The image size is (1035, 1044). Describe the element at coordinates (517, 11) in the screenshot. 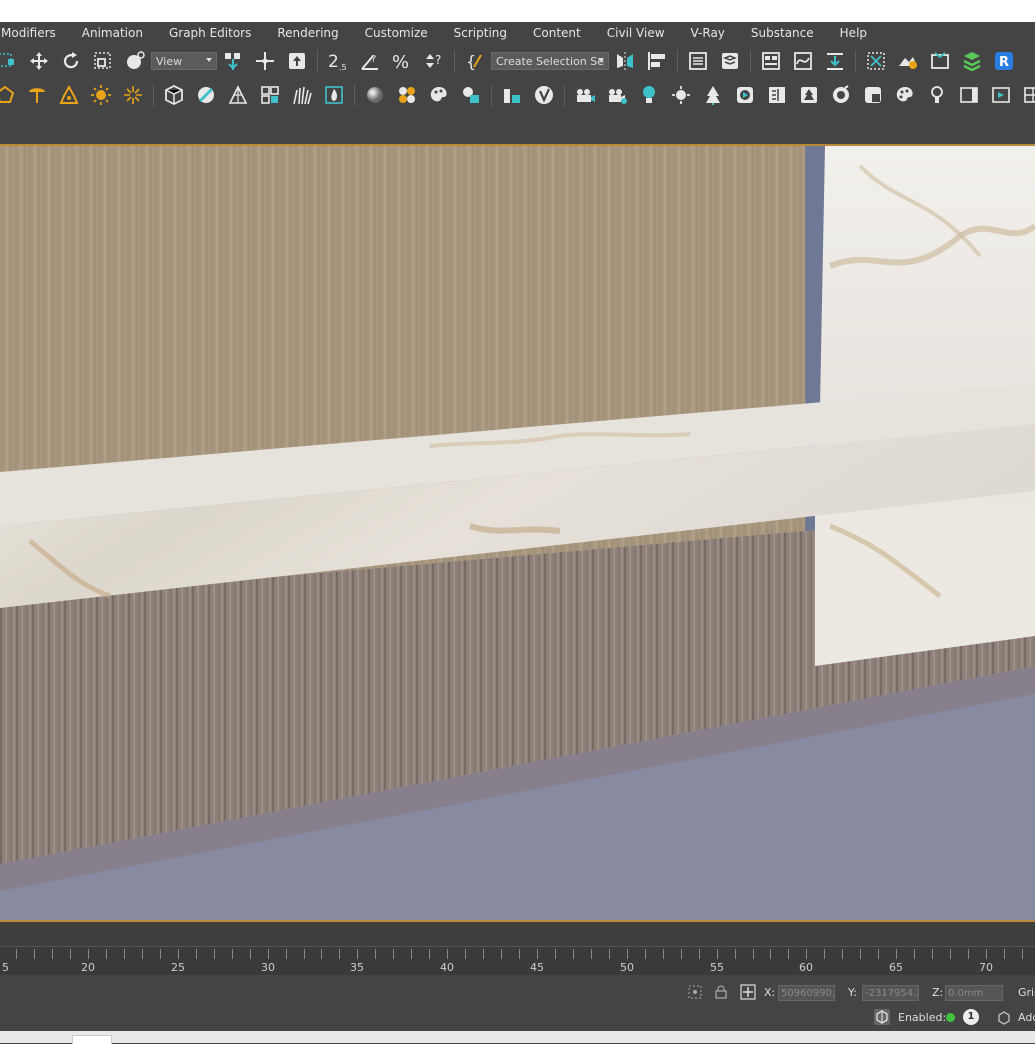

I see `window-top-strip` at that location.